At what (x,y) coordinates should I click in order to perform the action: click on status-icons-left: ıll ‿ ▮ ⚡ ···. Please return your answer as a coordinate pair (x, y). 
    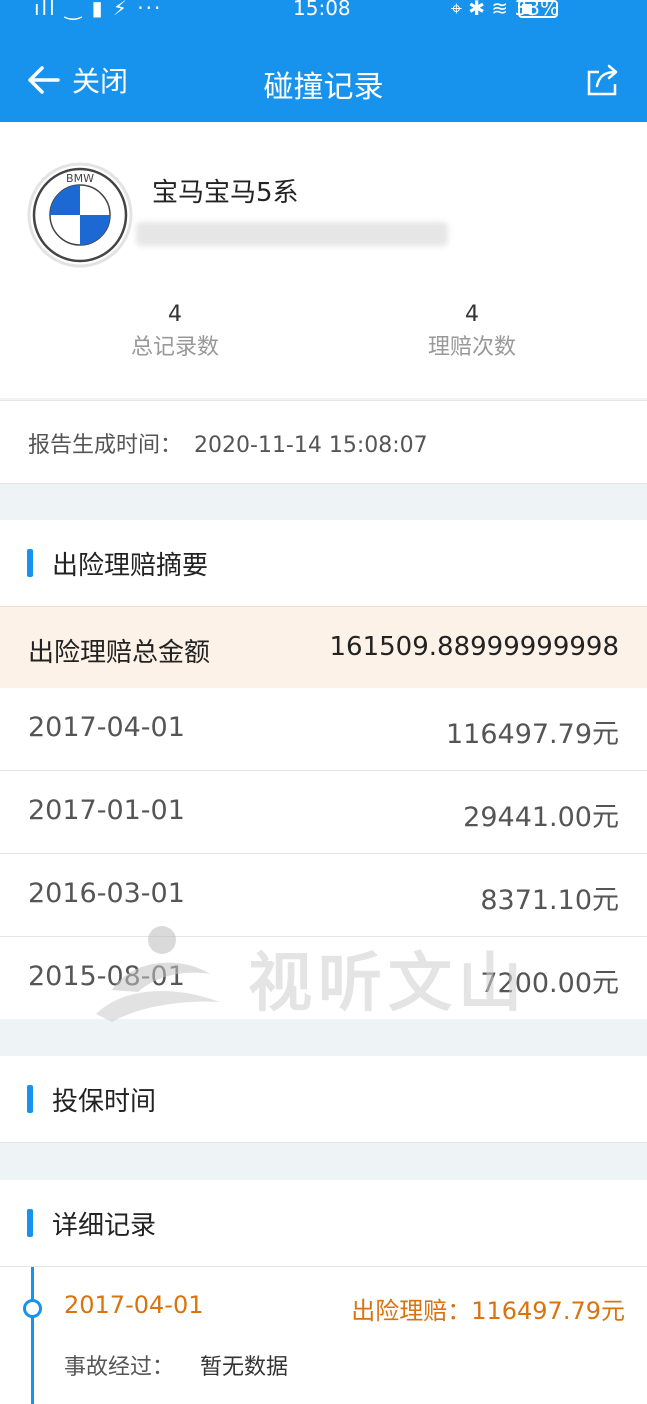
    Looking at the image, I should click on (98, 10).